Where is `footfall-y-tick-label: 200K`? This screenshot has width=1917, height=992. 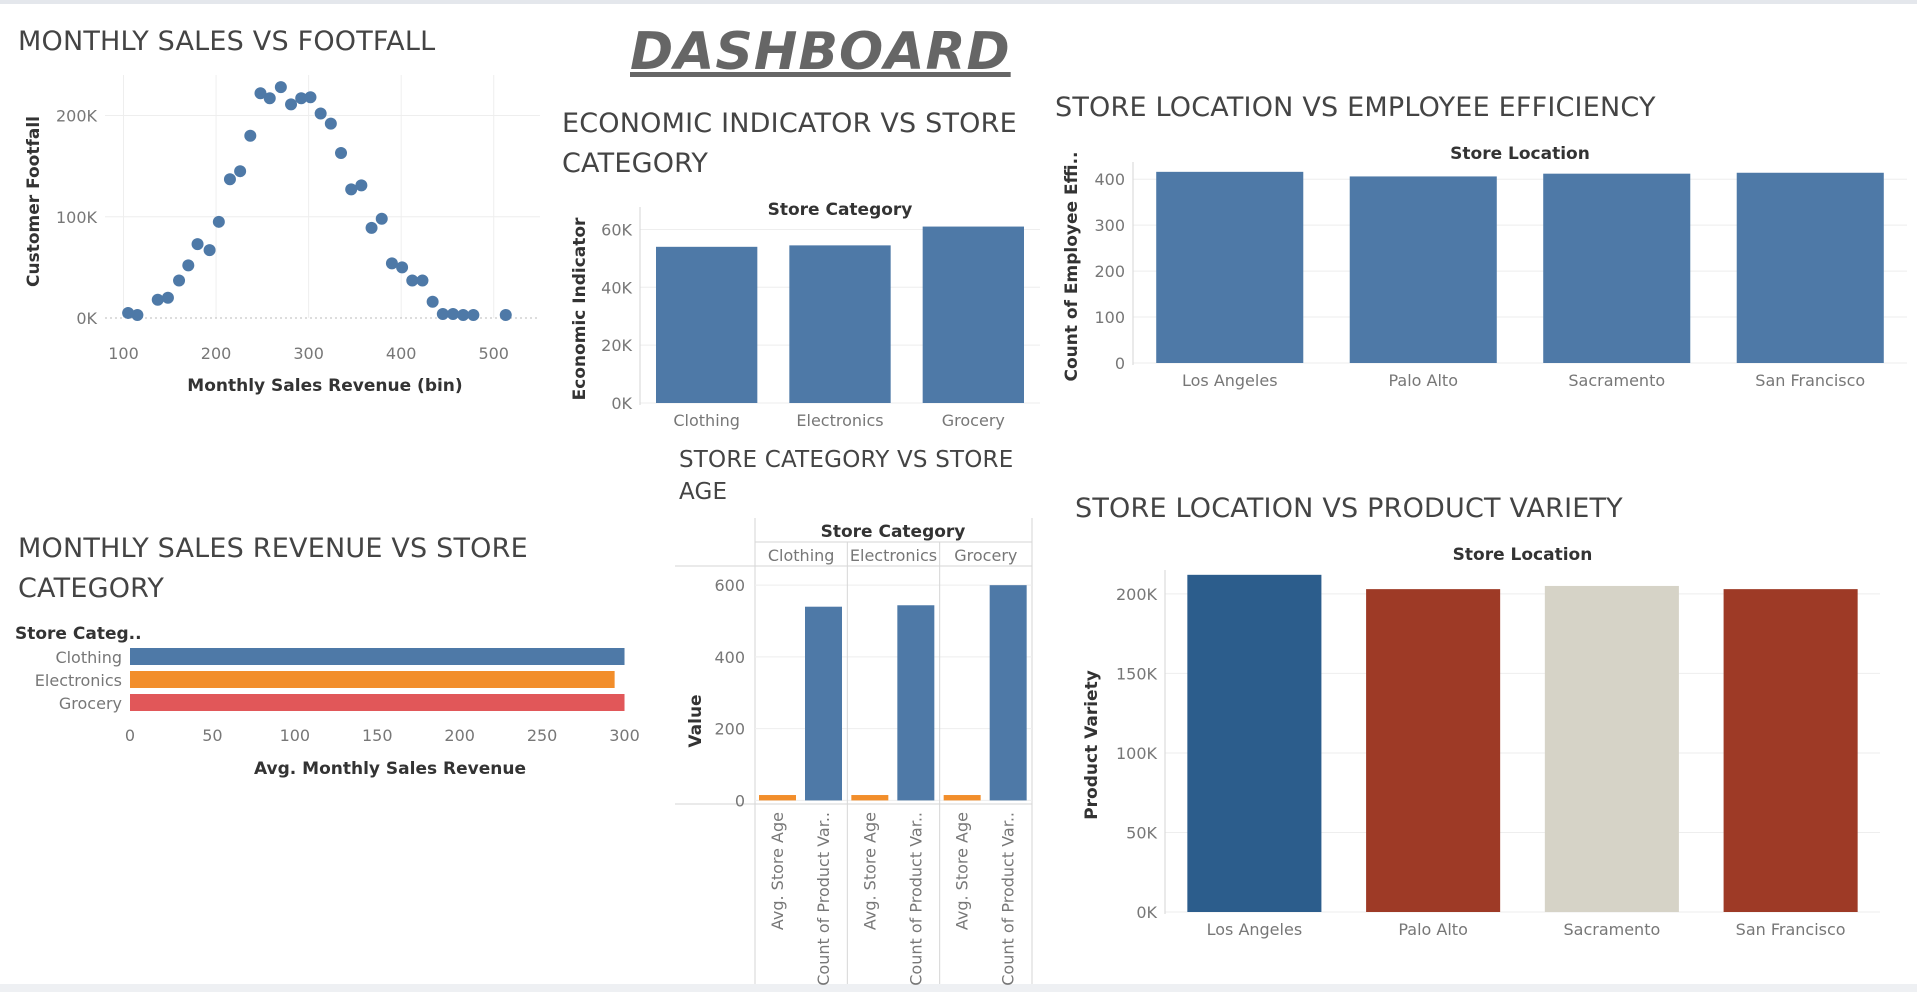
footfall-y-tick-label: 200K is located at coordinates (77, 116).